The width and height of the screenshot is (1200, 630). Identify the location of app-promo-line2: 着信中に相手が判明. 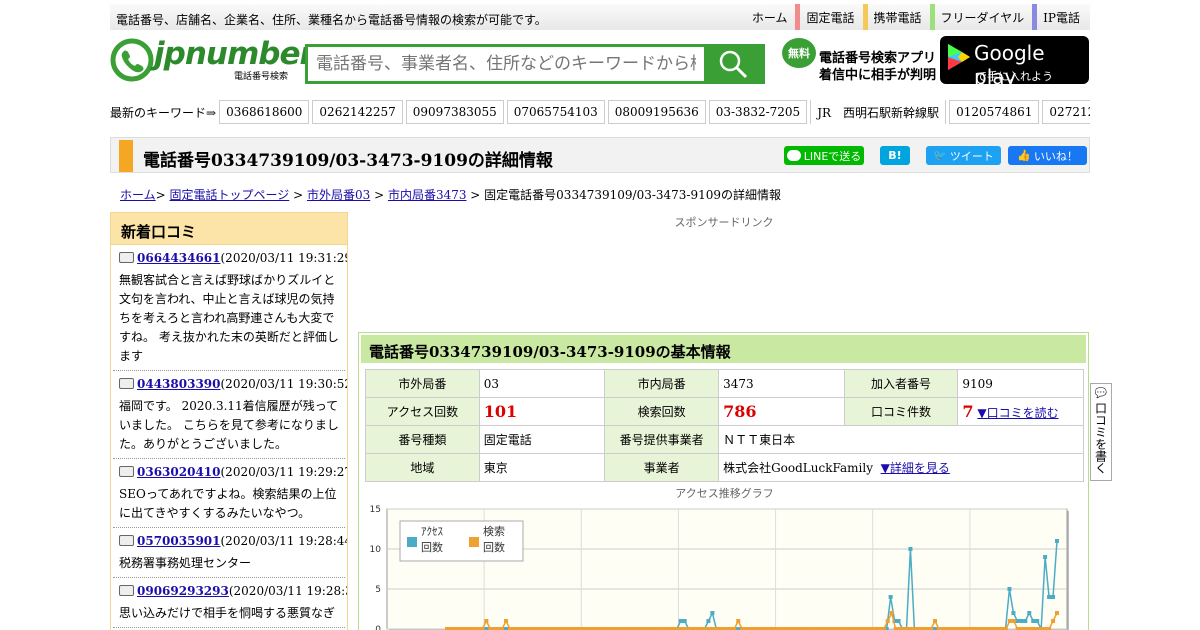
(878, 75).